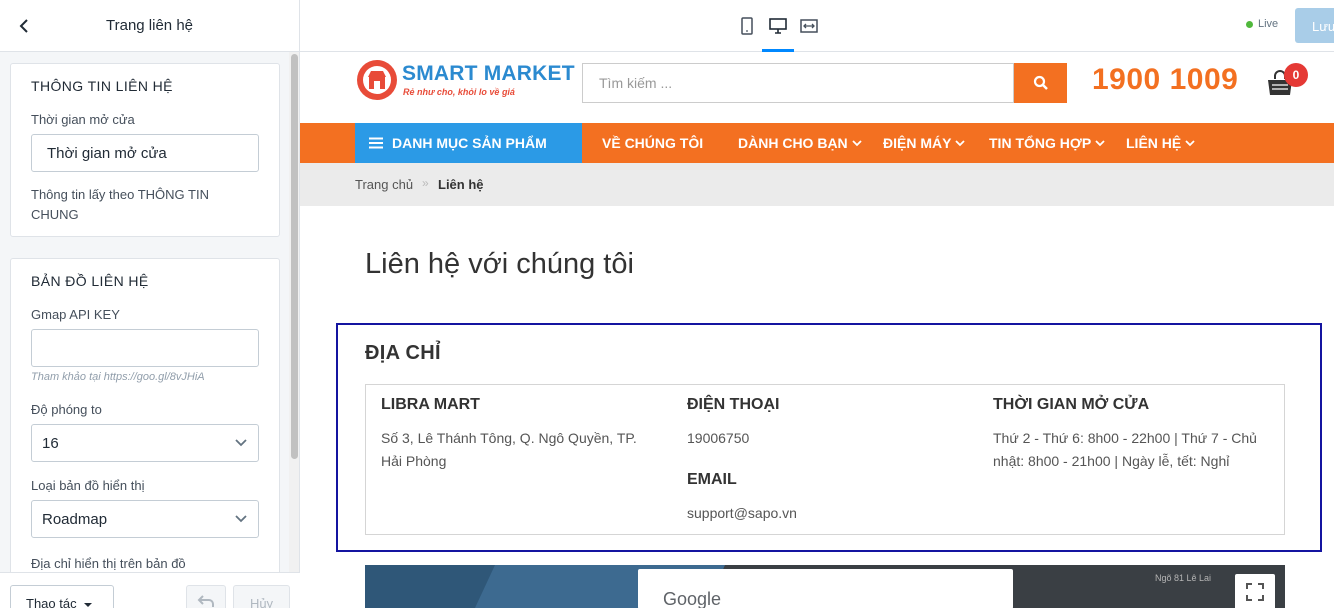 The height and width of the screenshot is (608, 1334). What do you see at coordinates (1268, 24) in the screenshot?
I see `live-label: Live` at bounding box center [1268, 24].